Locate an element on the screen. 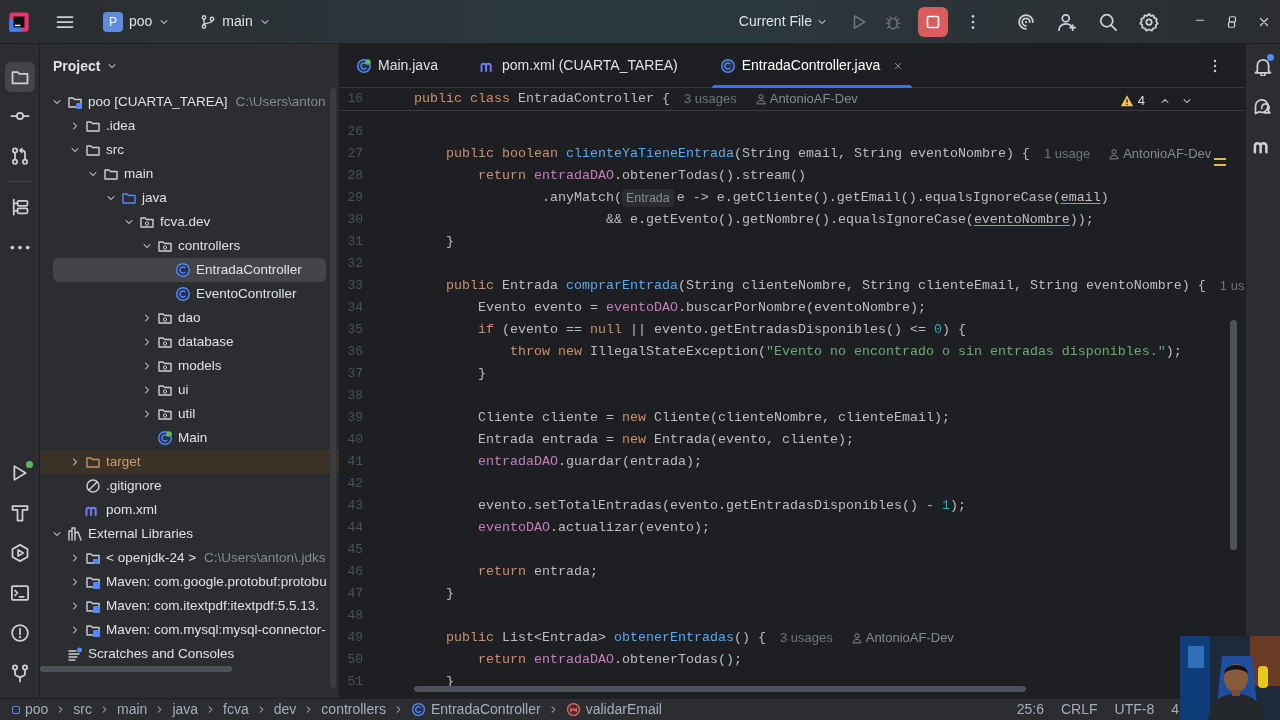 This screenshot has width=1280, height=720. author-hint: AntonioAF-Dev is located at coordinates (1167, 154).